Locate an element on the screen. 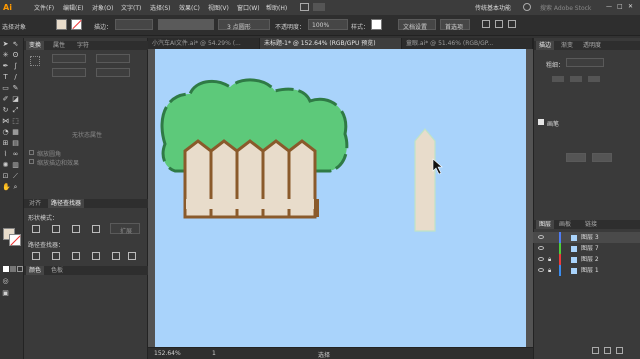  width-field is located at coordinates (113, 58).